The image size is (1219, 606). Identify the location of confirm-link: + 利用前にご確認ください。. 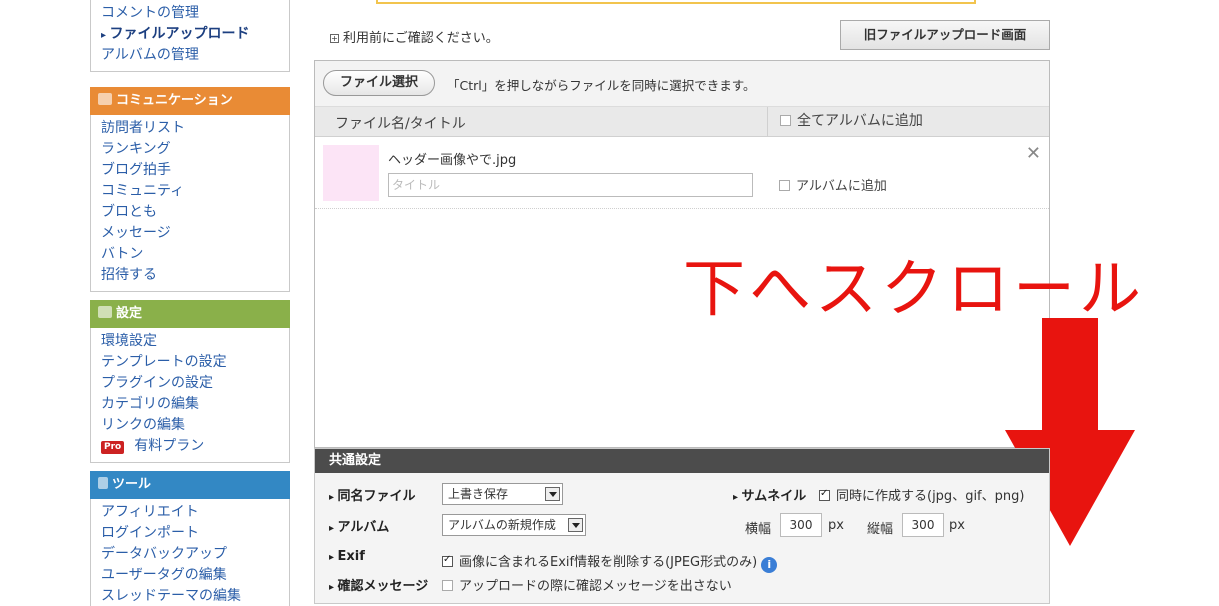
(414, 36).